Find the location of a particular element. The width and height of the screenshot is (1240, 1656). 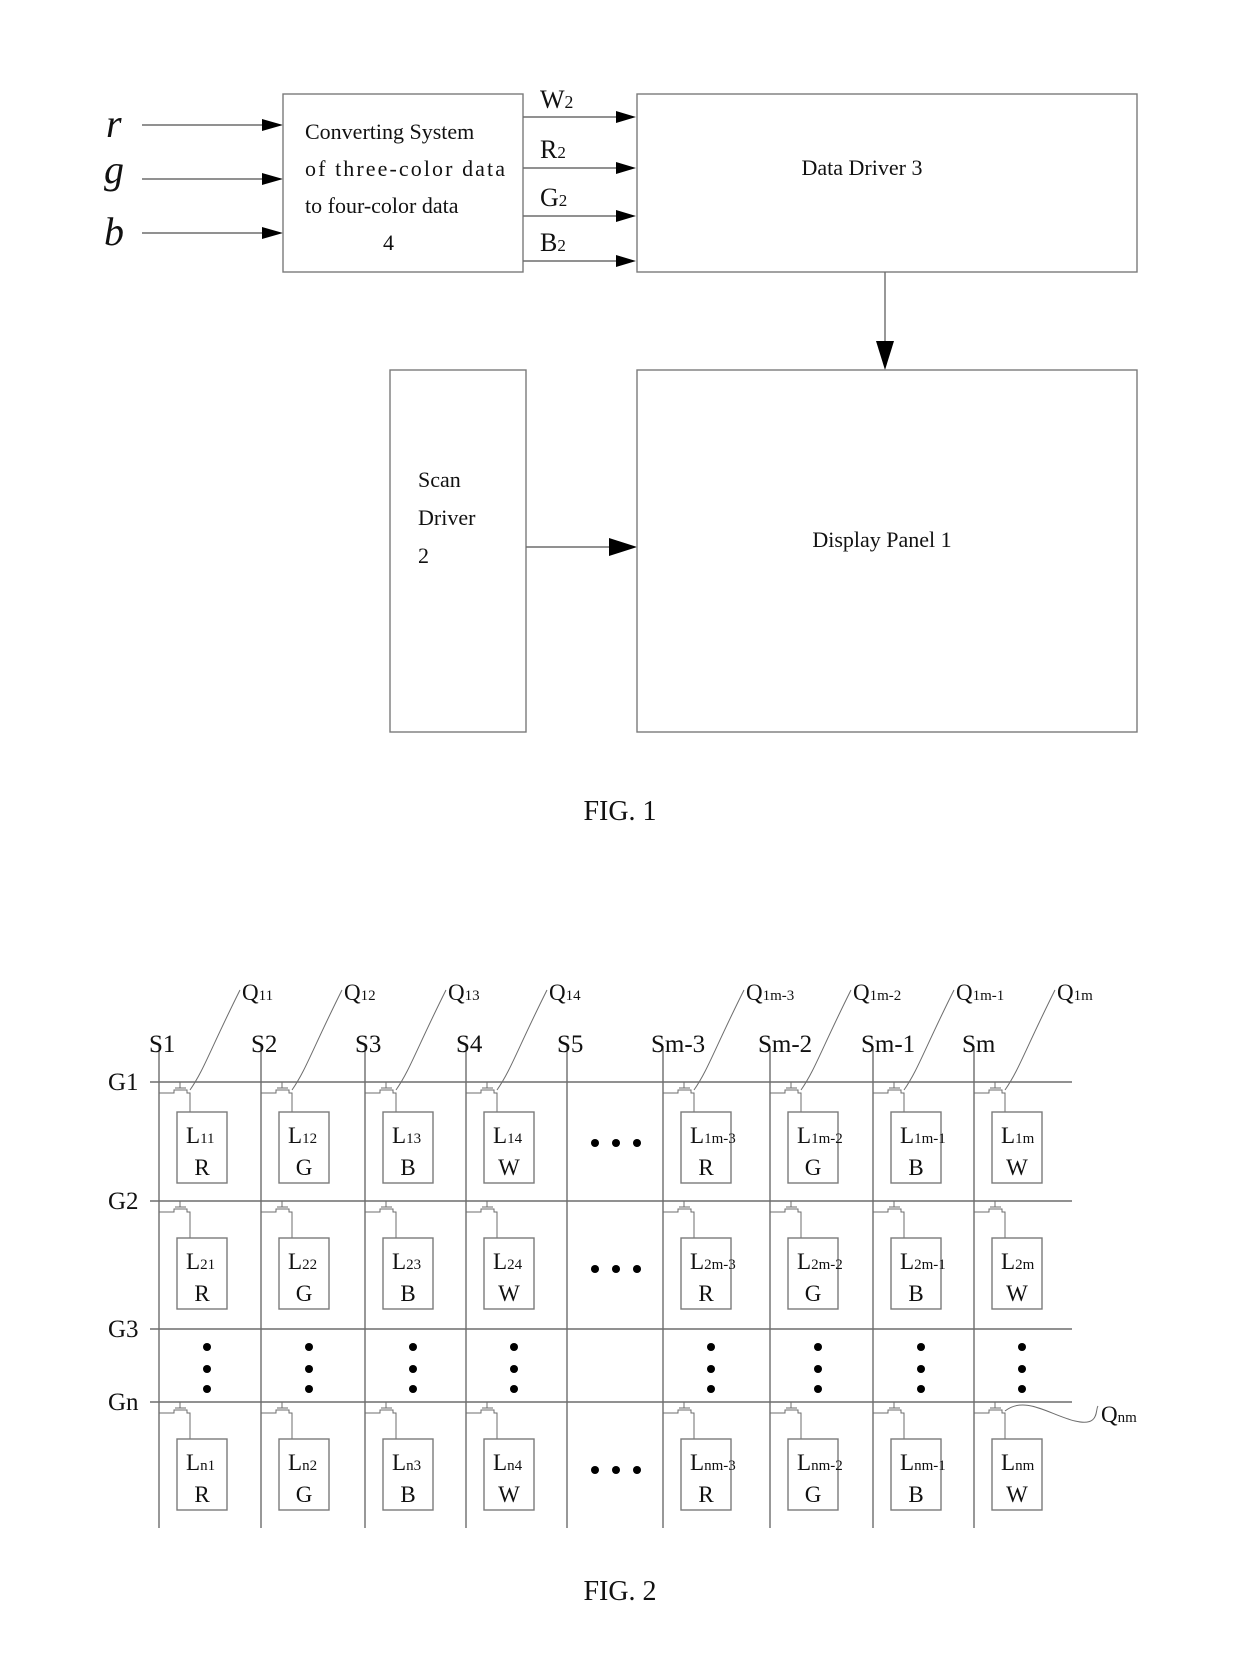

gate-line-label: G2 is located at coordinates (123, 1201).